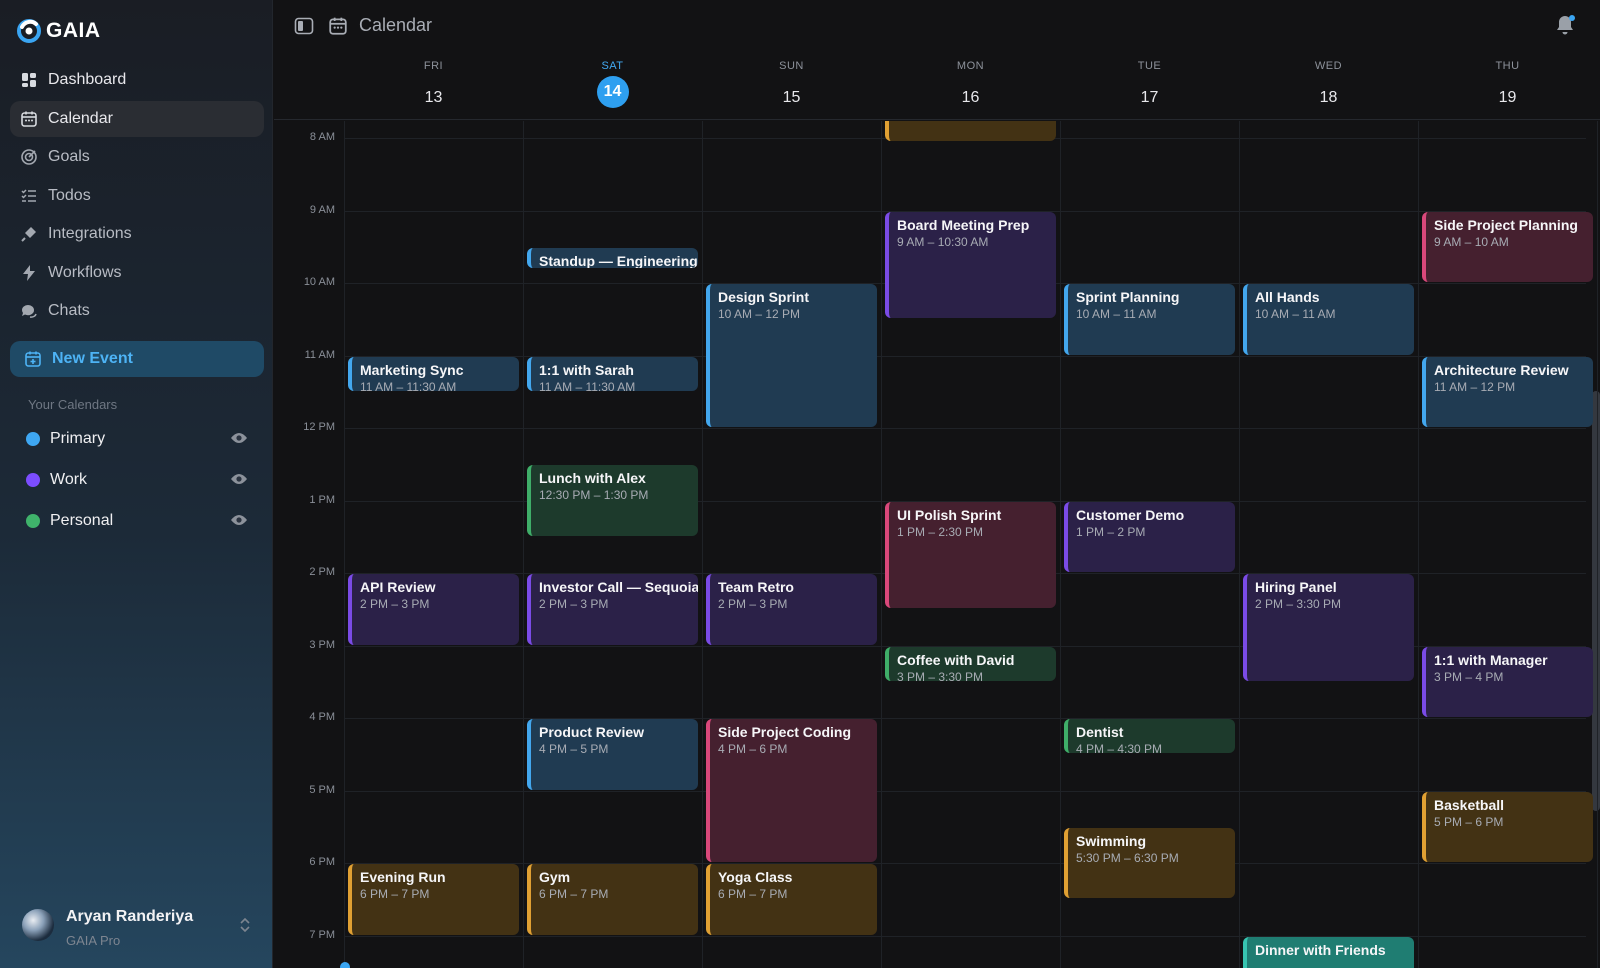  I want to click on event-title: Evening Run, so click(403, 877).